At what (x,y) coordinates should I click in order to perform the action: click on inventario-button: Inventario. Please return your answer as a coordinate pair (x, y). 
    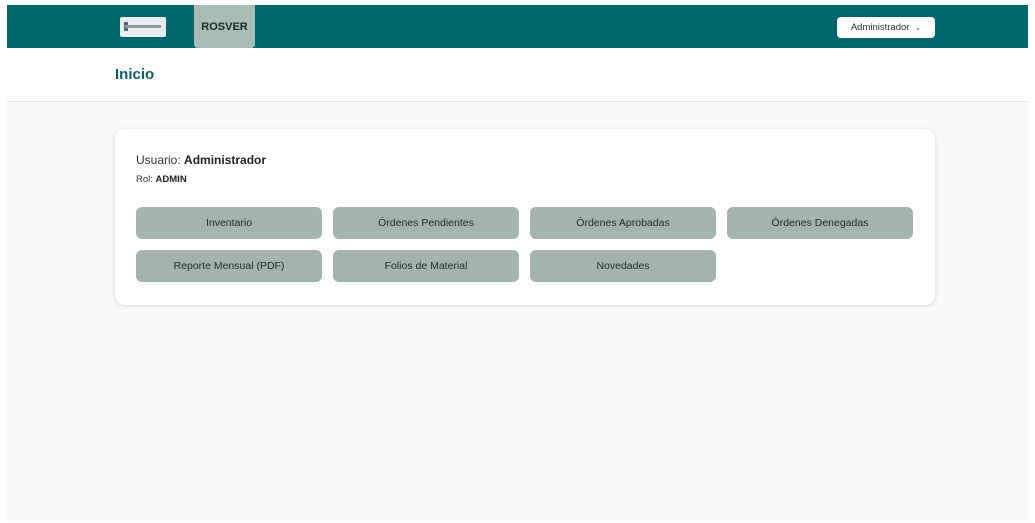
    Looking at the image, I should click on (229, 223).